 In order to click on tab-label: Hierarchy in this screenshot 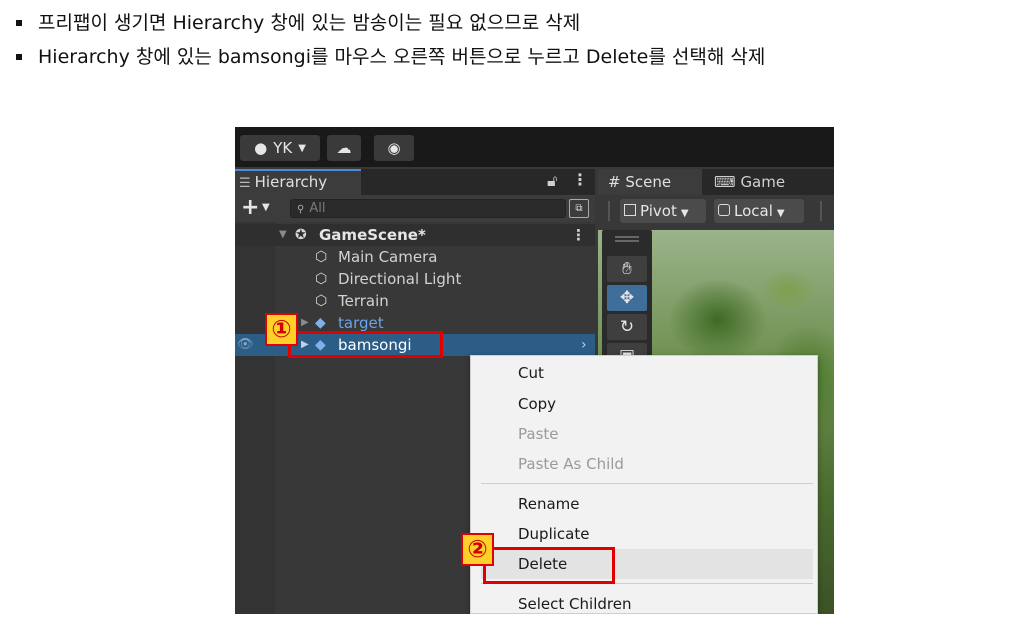, I will do `click(291, 182)`.